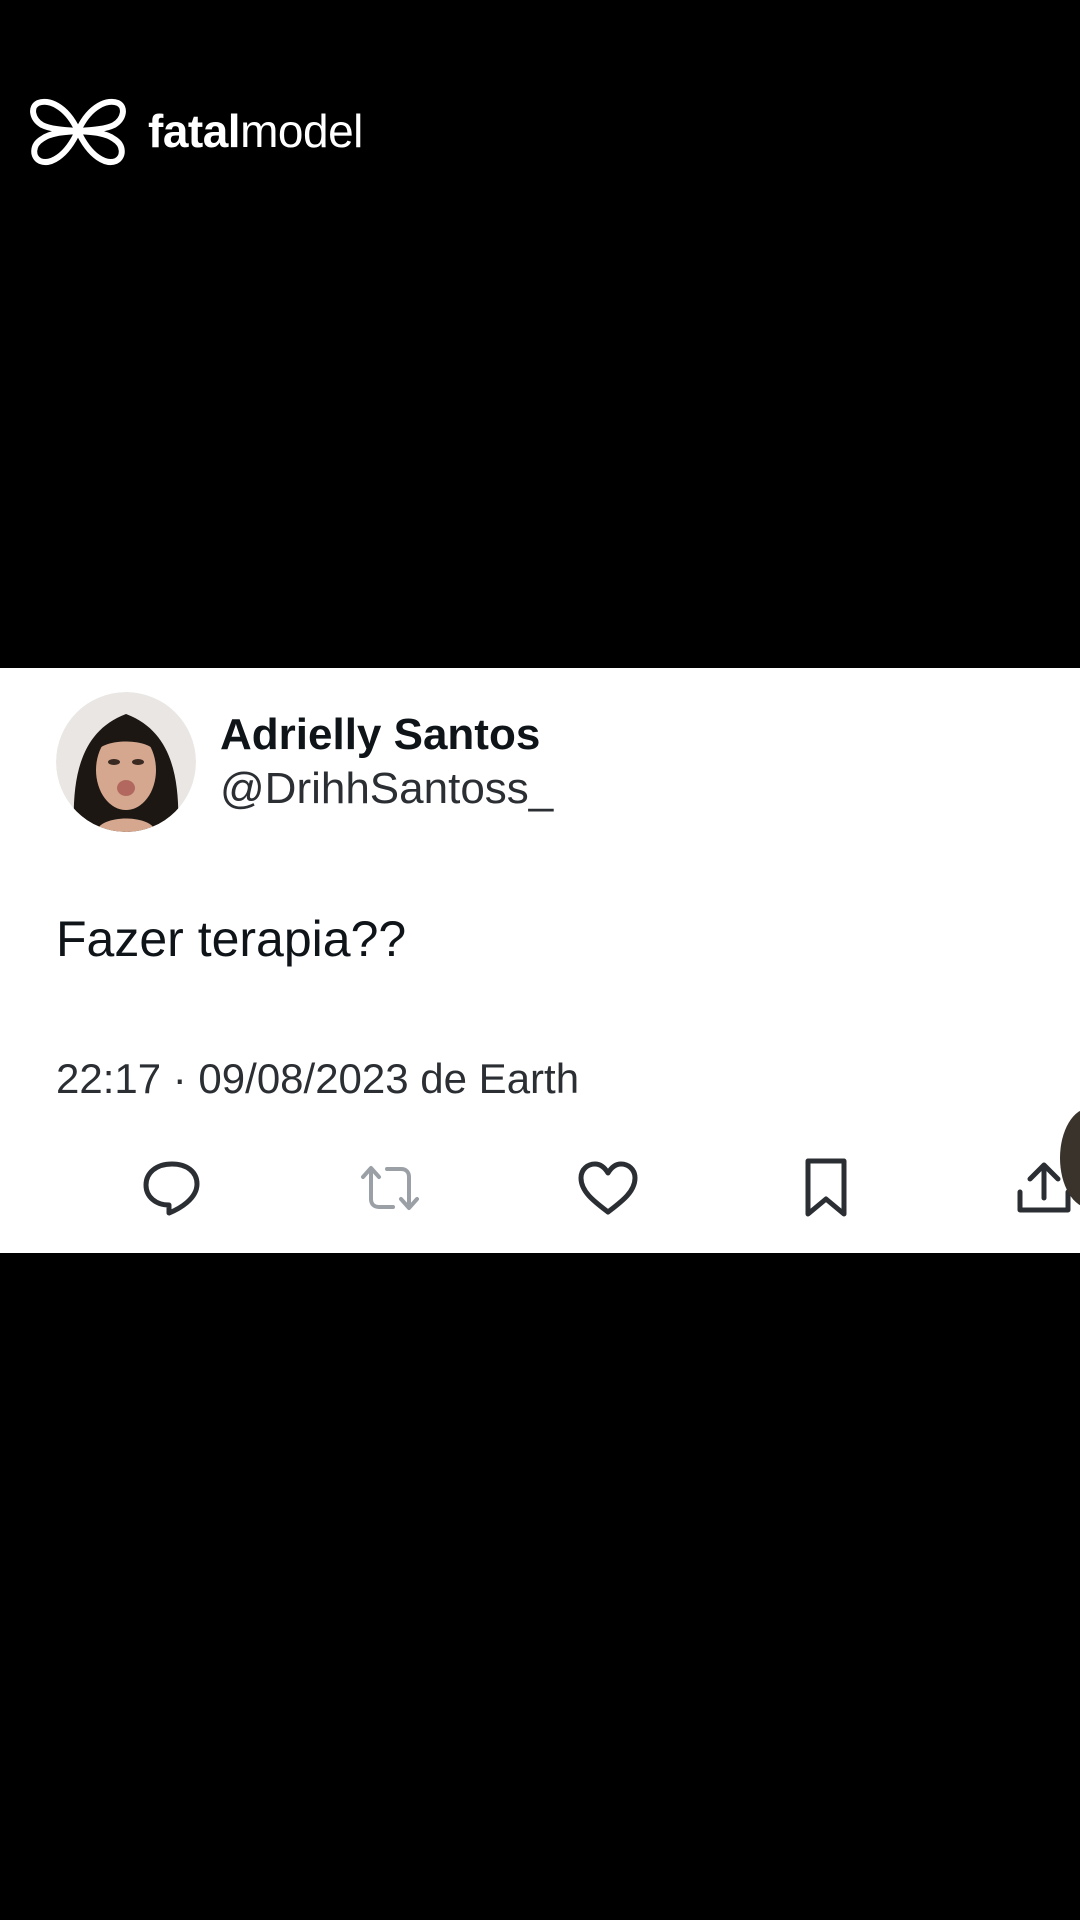 The width and height of the screenshot is (1080, 1920). What do you see at coordinates (317, 1079) in the screenshot?
I see `tweet-timestamp: 22:17 · 09/08/2023 de Earth` at bounding box center [317, 1079].